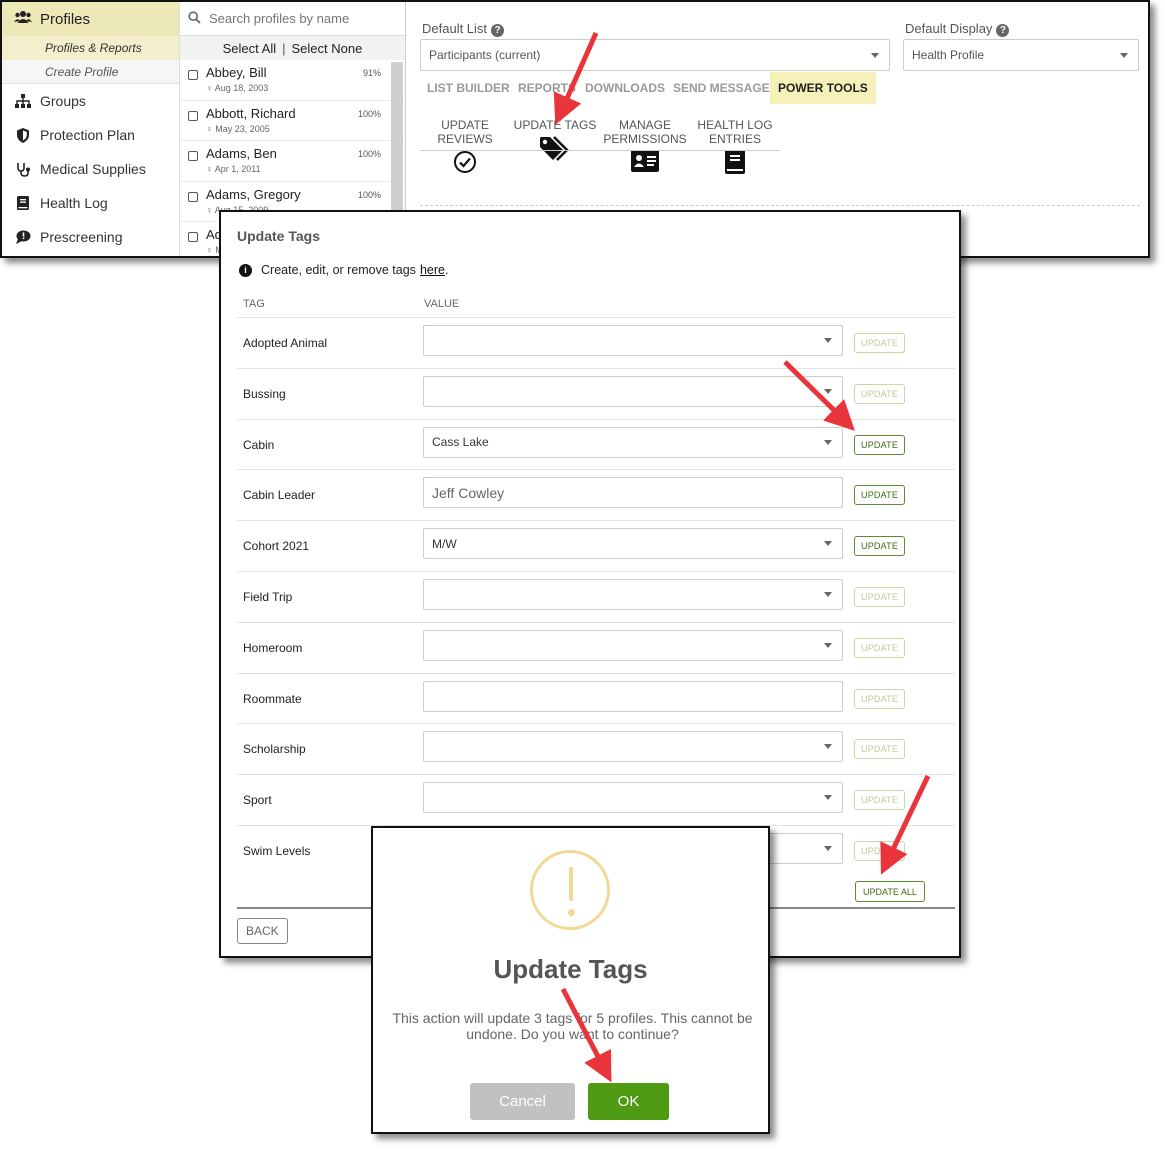 This screenshot has width=1165, height=1149. I want to click on tag-row: Homeroom UPDATE, so click(596, 647).